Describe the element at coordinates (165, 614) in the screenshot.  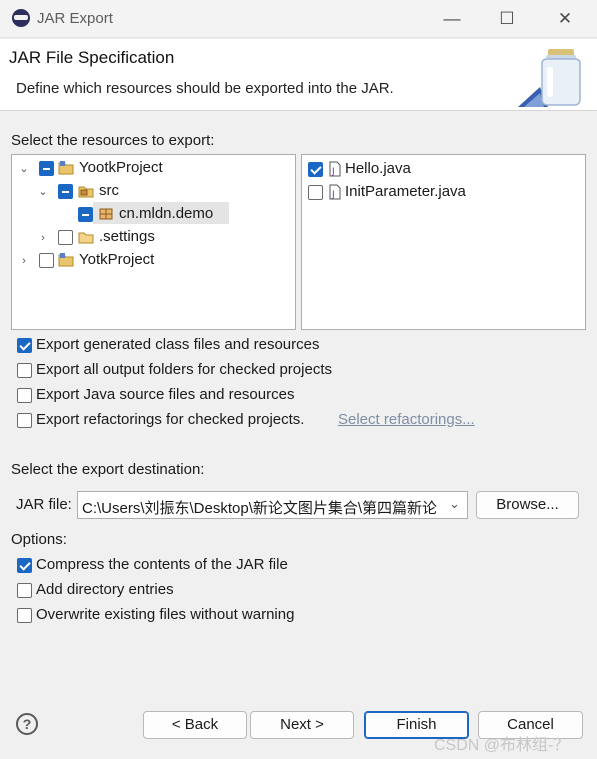
I see `overwrite-label: Overwrite existing files without warning` at that location.